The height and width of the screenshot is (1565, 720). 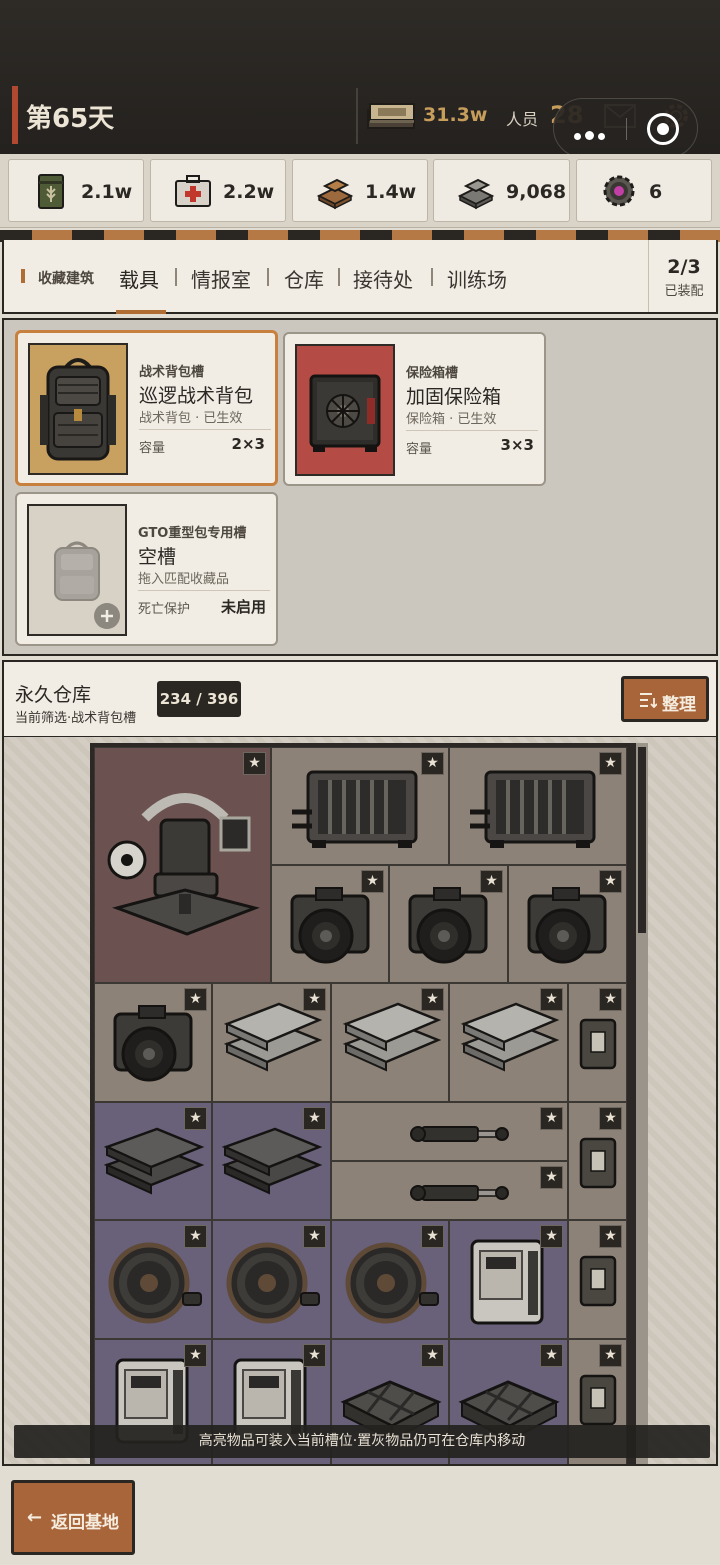 I want to click on slot-tactical-backpack: 战术背包槽 巡逻战术背包 战术背包 · 已生效 容量 2×3, so click(x=146, y=408).